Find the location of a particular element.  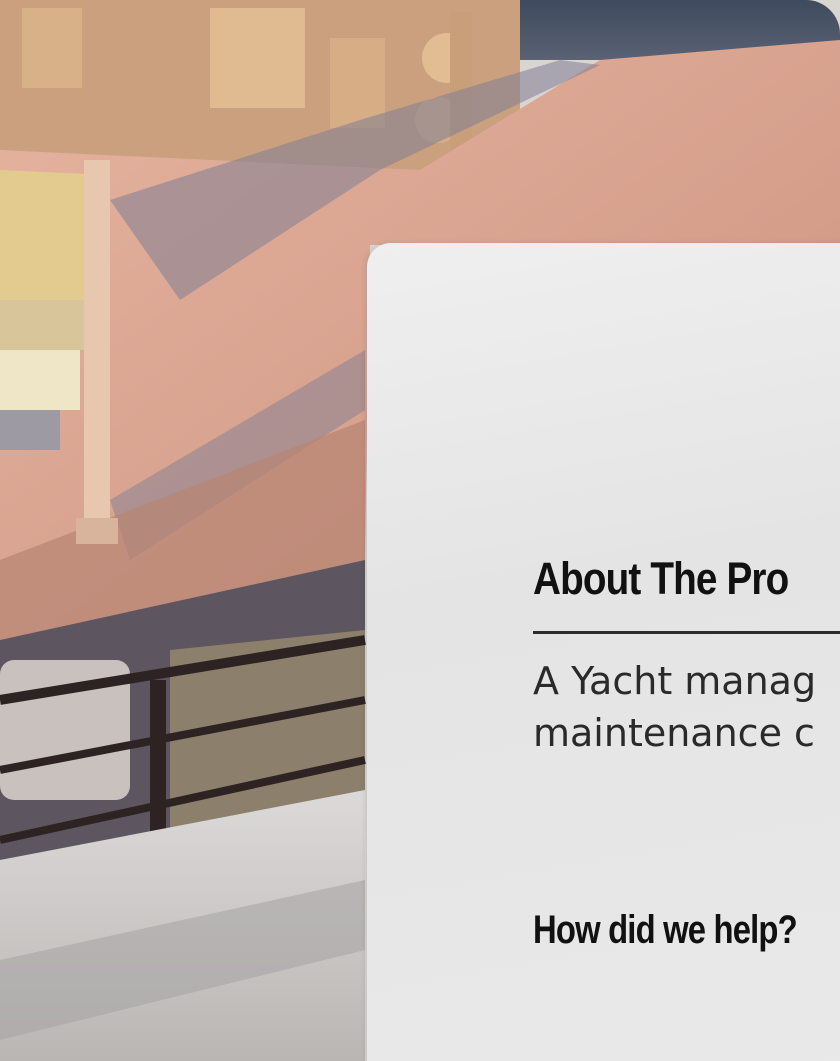

card-description: A Yacht manag maintenance c is located at coordinates (686, 707).